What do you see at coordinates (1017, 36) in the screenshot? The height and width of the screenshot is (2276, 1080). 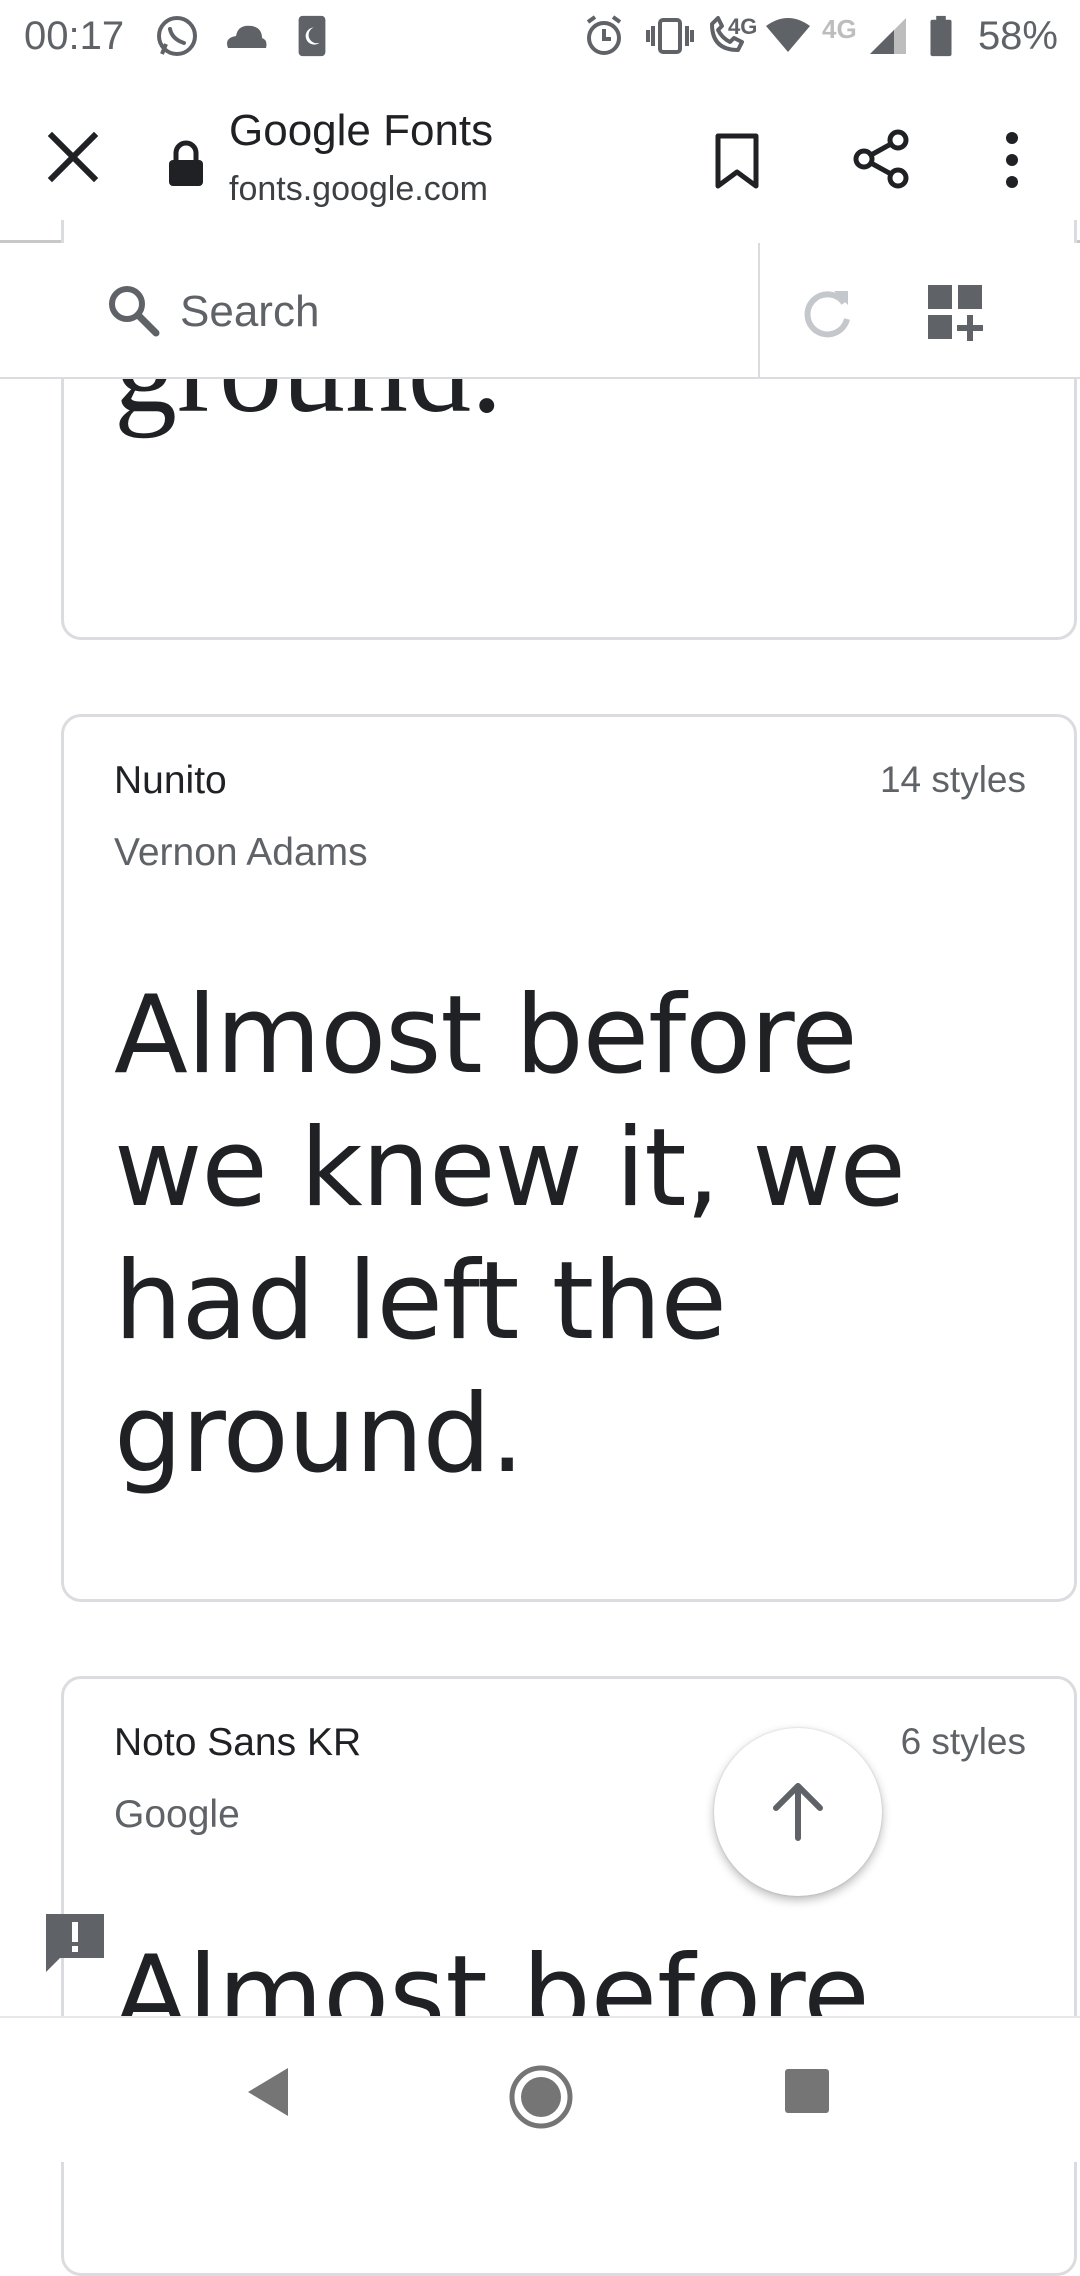 I see `battery-percent: 58%` at bounding box center [1017, 36].